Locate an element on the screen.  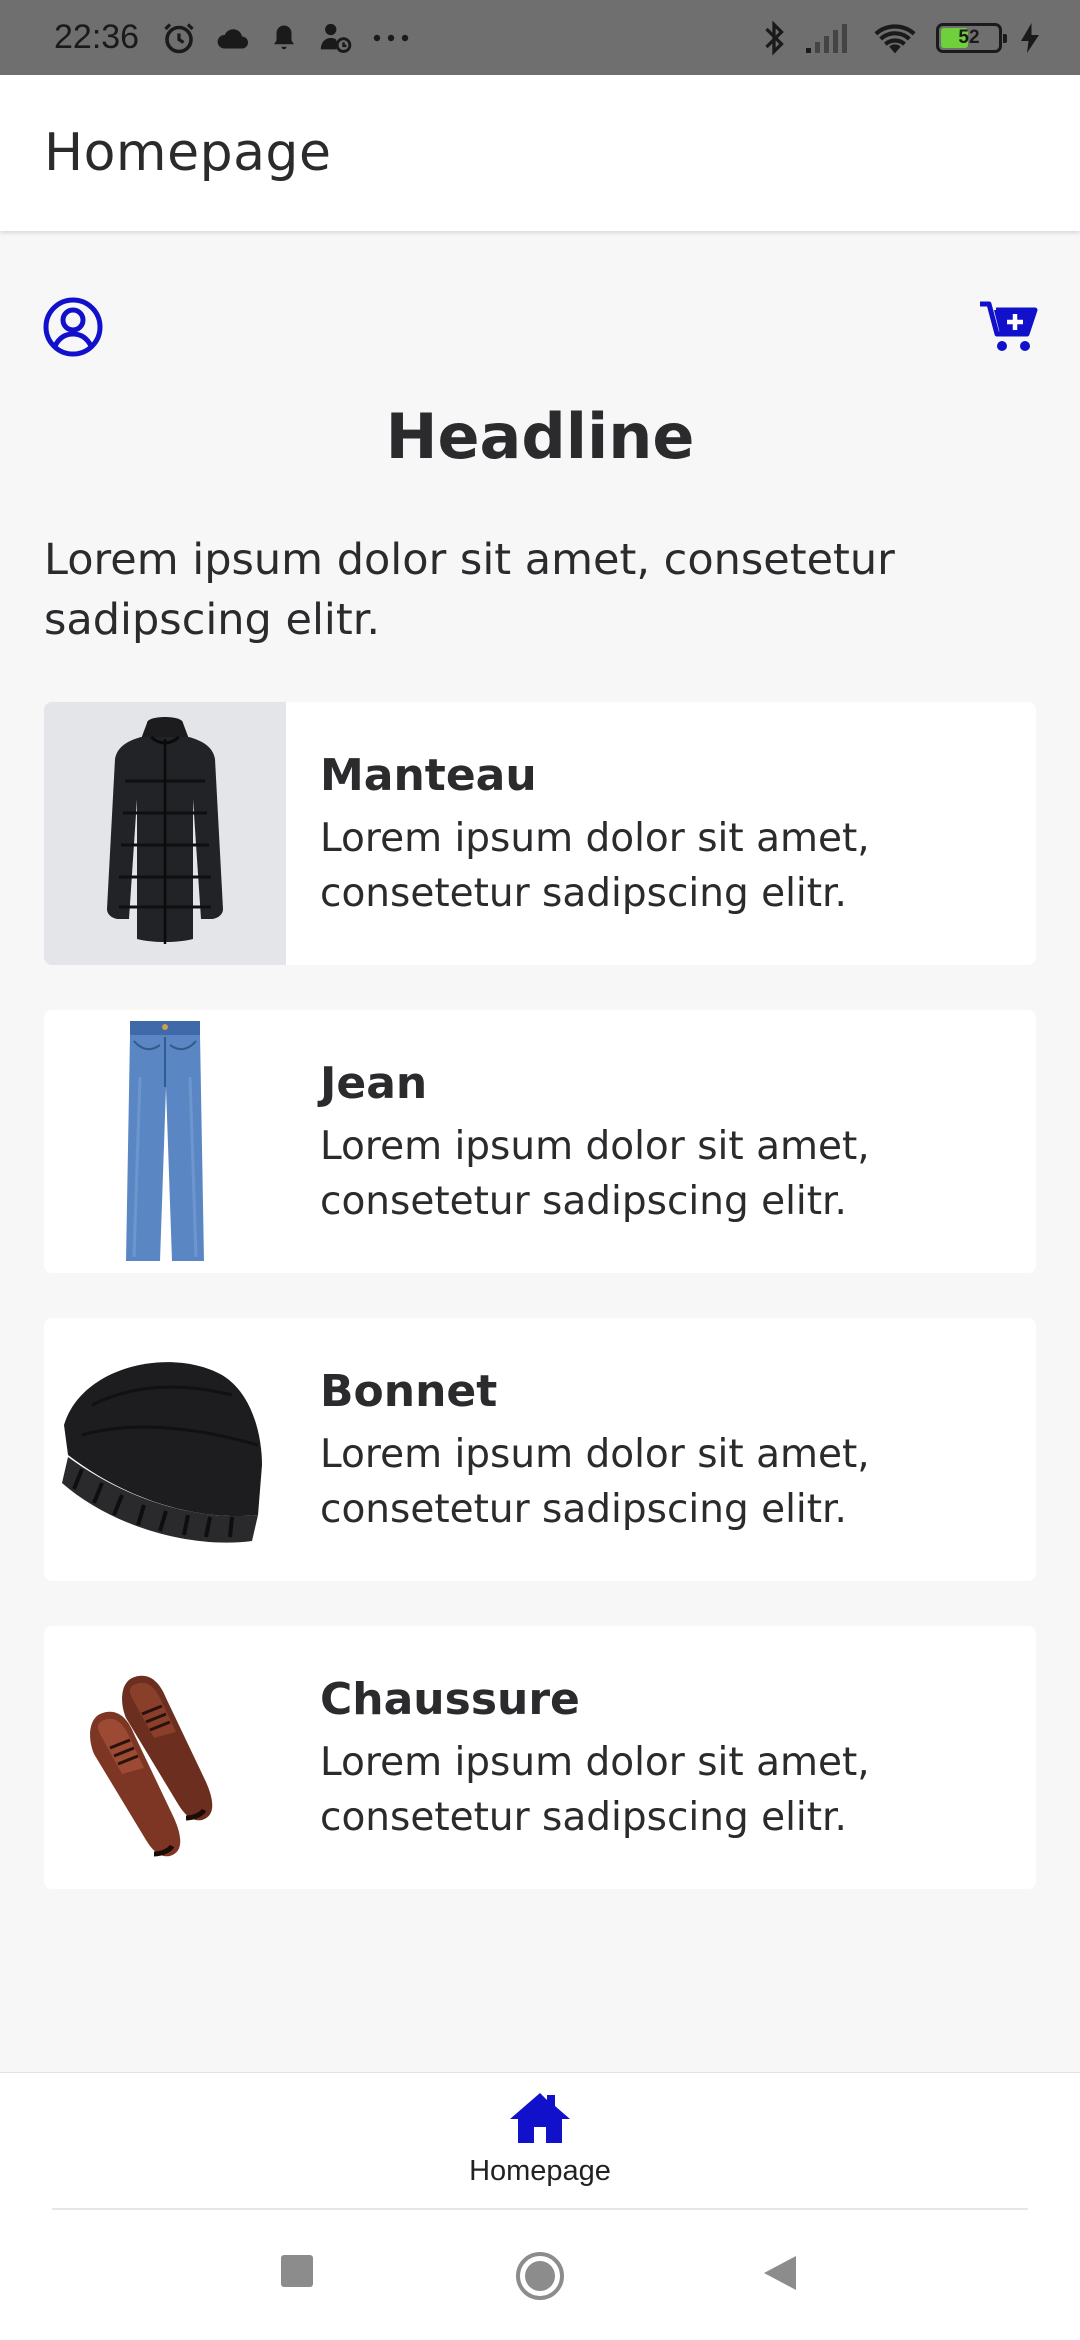
user-circle-icon is located at coordinates (73, 327).